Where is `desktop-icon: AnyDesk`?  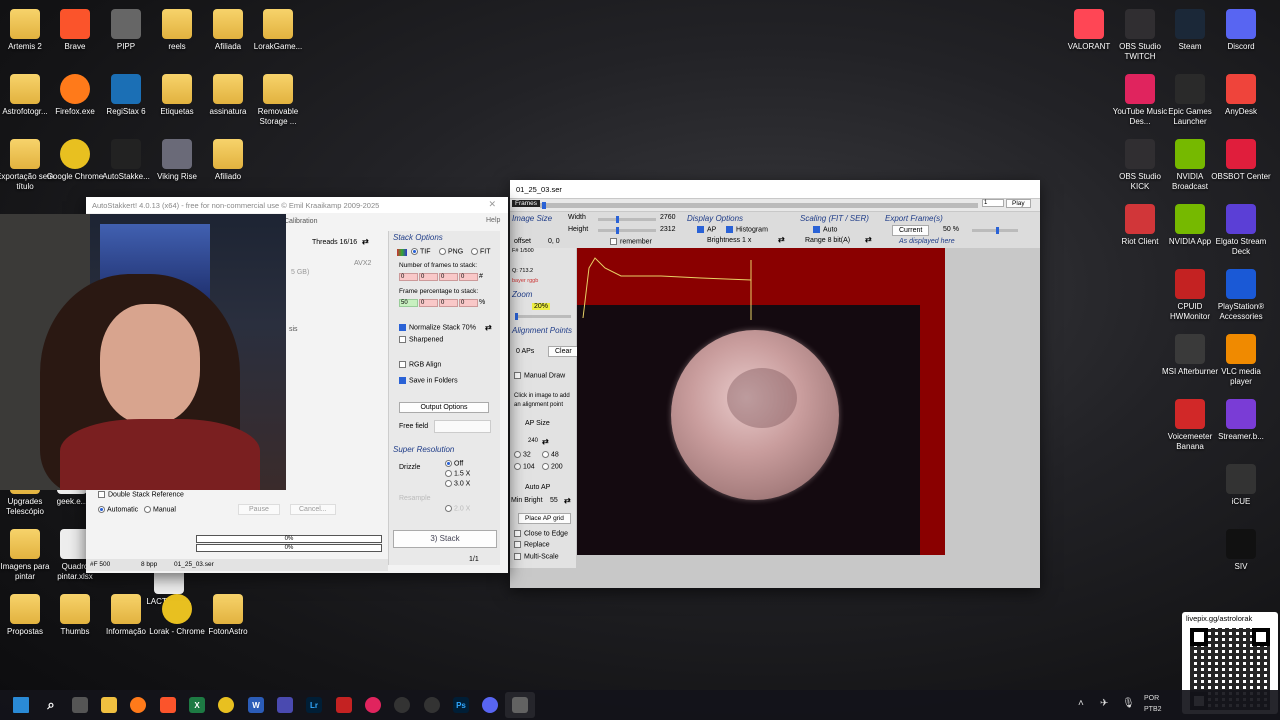 desktop-icon: AnyDesk is located at coordinates (1241, 93).